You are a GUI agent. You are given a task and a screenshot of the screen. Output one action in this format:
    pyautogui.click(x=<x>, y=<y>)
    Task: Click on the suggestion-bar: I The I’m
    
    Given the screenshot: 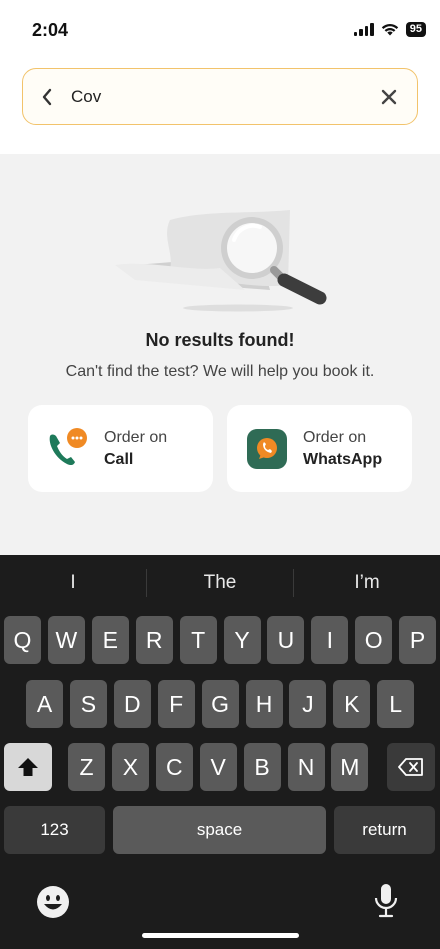 What is the action you would take?
    pyautogui.click(x=220, y=583)
    